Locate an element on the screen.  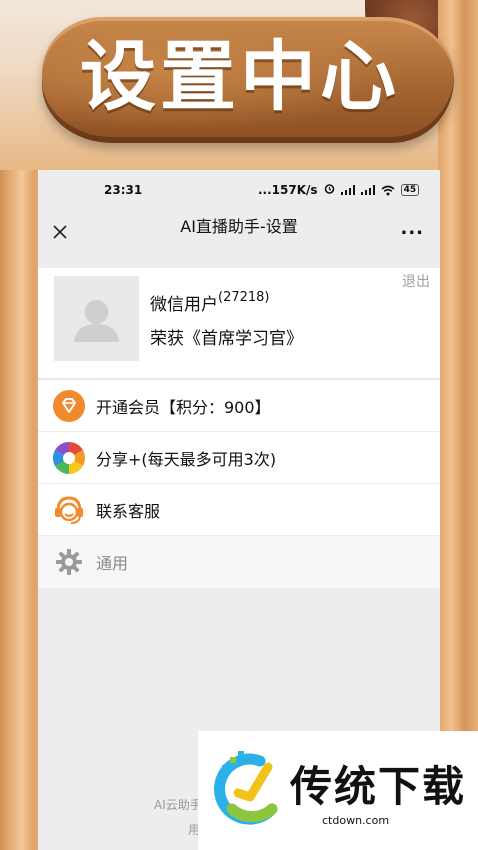
diamond-icon is located at coordinates (69, 406).